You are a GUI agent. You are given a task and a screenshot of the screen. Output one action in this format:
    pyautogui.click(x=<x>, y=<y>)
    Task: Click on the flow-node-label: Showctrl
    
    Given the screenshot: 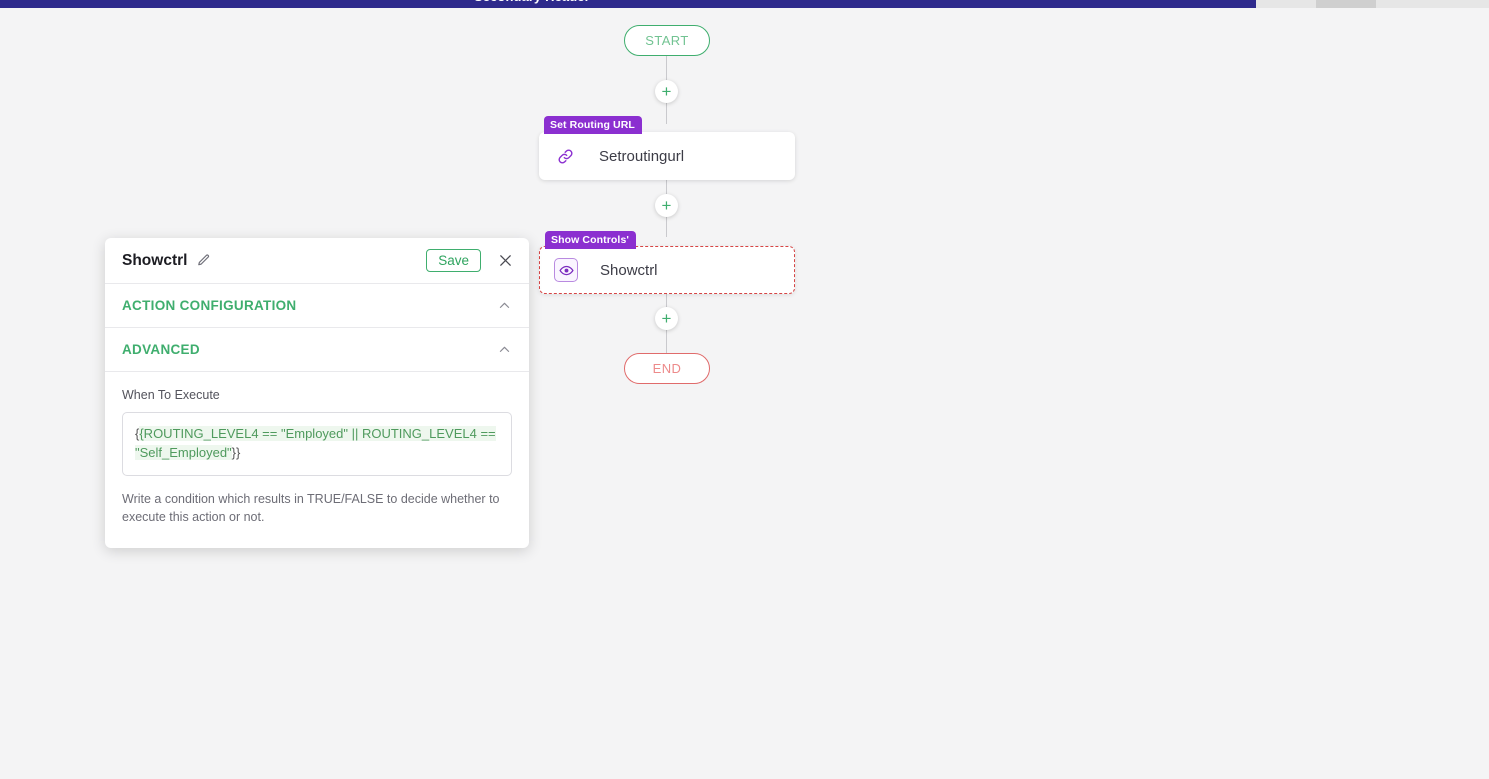 What is the action you would take?
    pyautogui.click(x=629, y=270)
    